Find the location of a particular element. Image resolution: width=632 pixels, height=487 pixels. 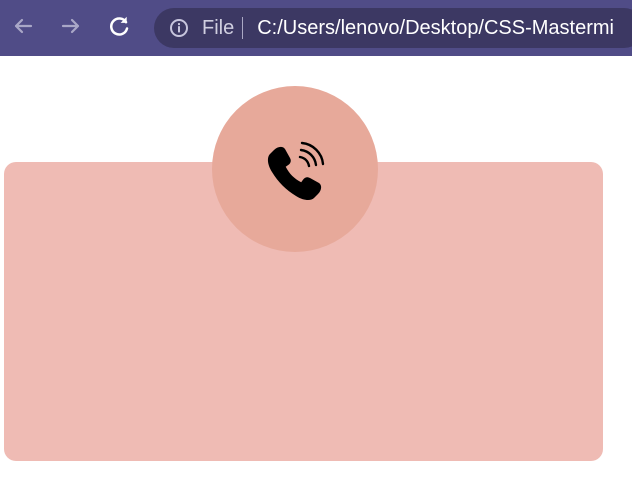

forward-button is located at coordinates (71, 26).